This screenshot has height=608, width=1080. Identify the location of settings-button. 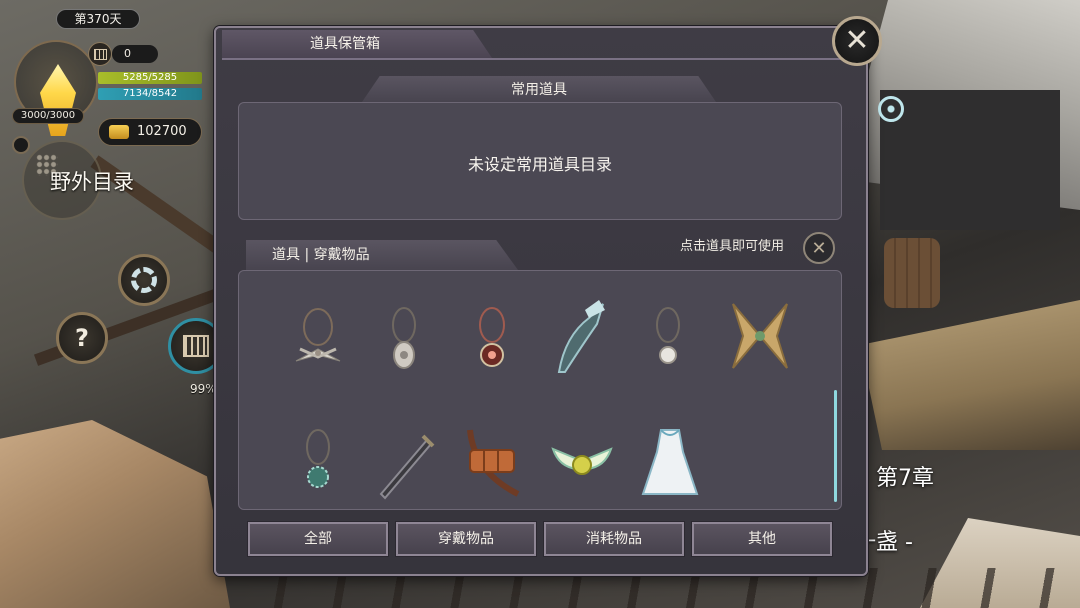
(144, 280).